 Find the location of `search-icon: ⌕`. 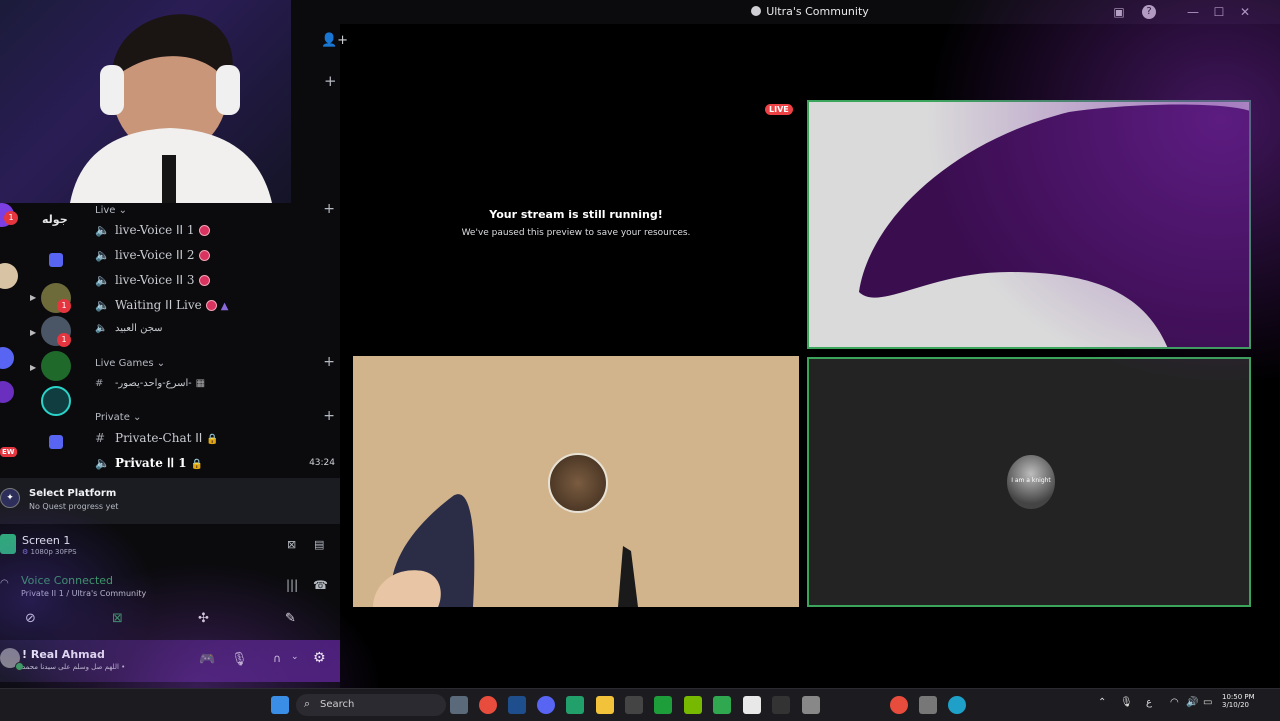

search-icon: ⌕ is located at coordinates (307, 703).